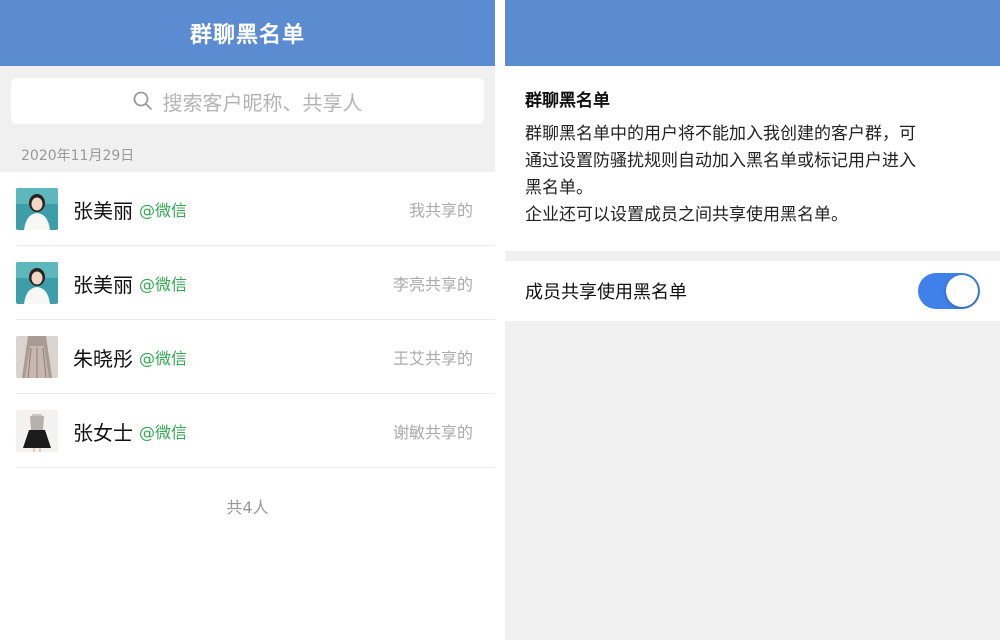  What do you see at coordinates (720, 161) in the screenshot?
I see `info-line: 通过设置防骚扰规则自动加入黑名单或标记用户进入` at bounding box center [720, 161].